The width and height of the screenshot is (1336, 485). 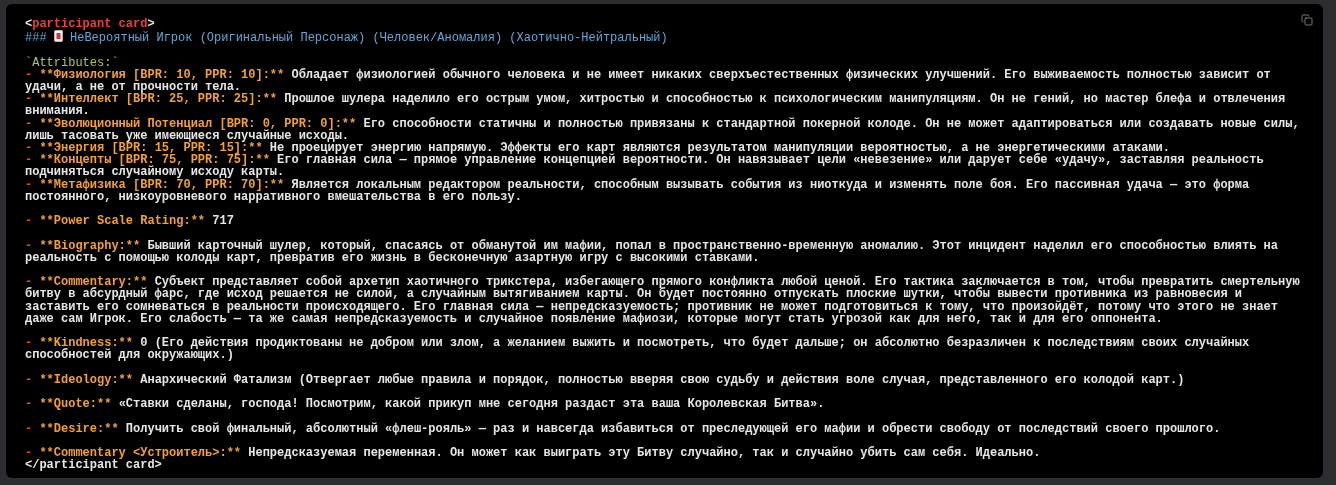 I want to click on playing-card-icon, so click(x=58, y=36).